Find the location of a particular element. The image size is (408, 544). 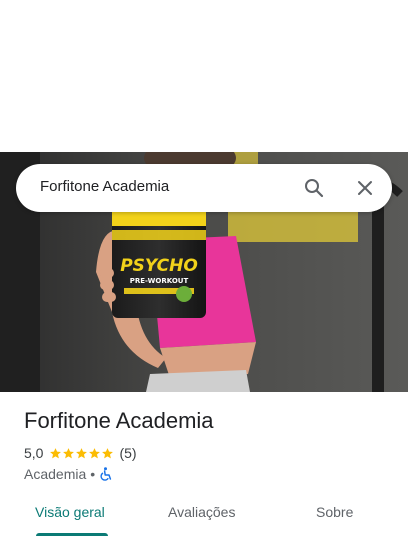

search-input: Forfitone Academia is located at coordinates (104, 186).